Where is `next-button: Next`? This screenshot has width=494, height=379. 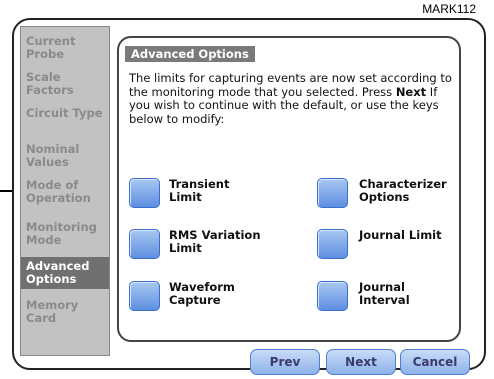
next-button: Next is located at coordinates (361, 362).